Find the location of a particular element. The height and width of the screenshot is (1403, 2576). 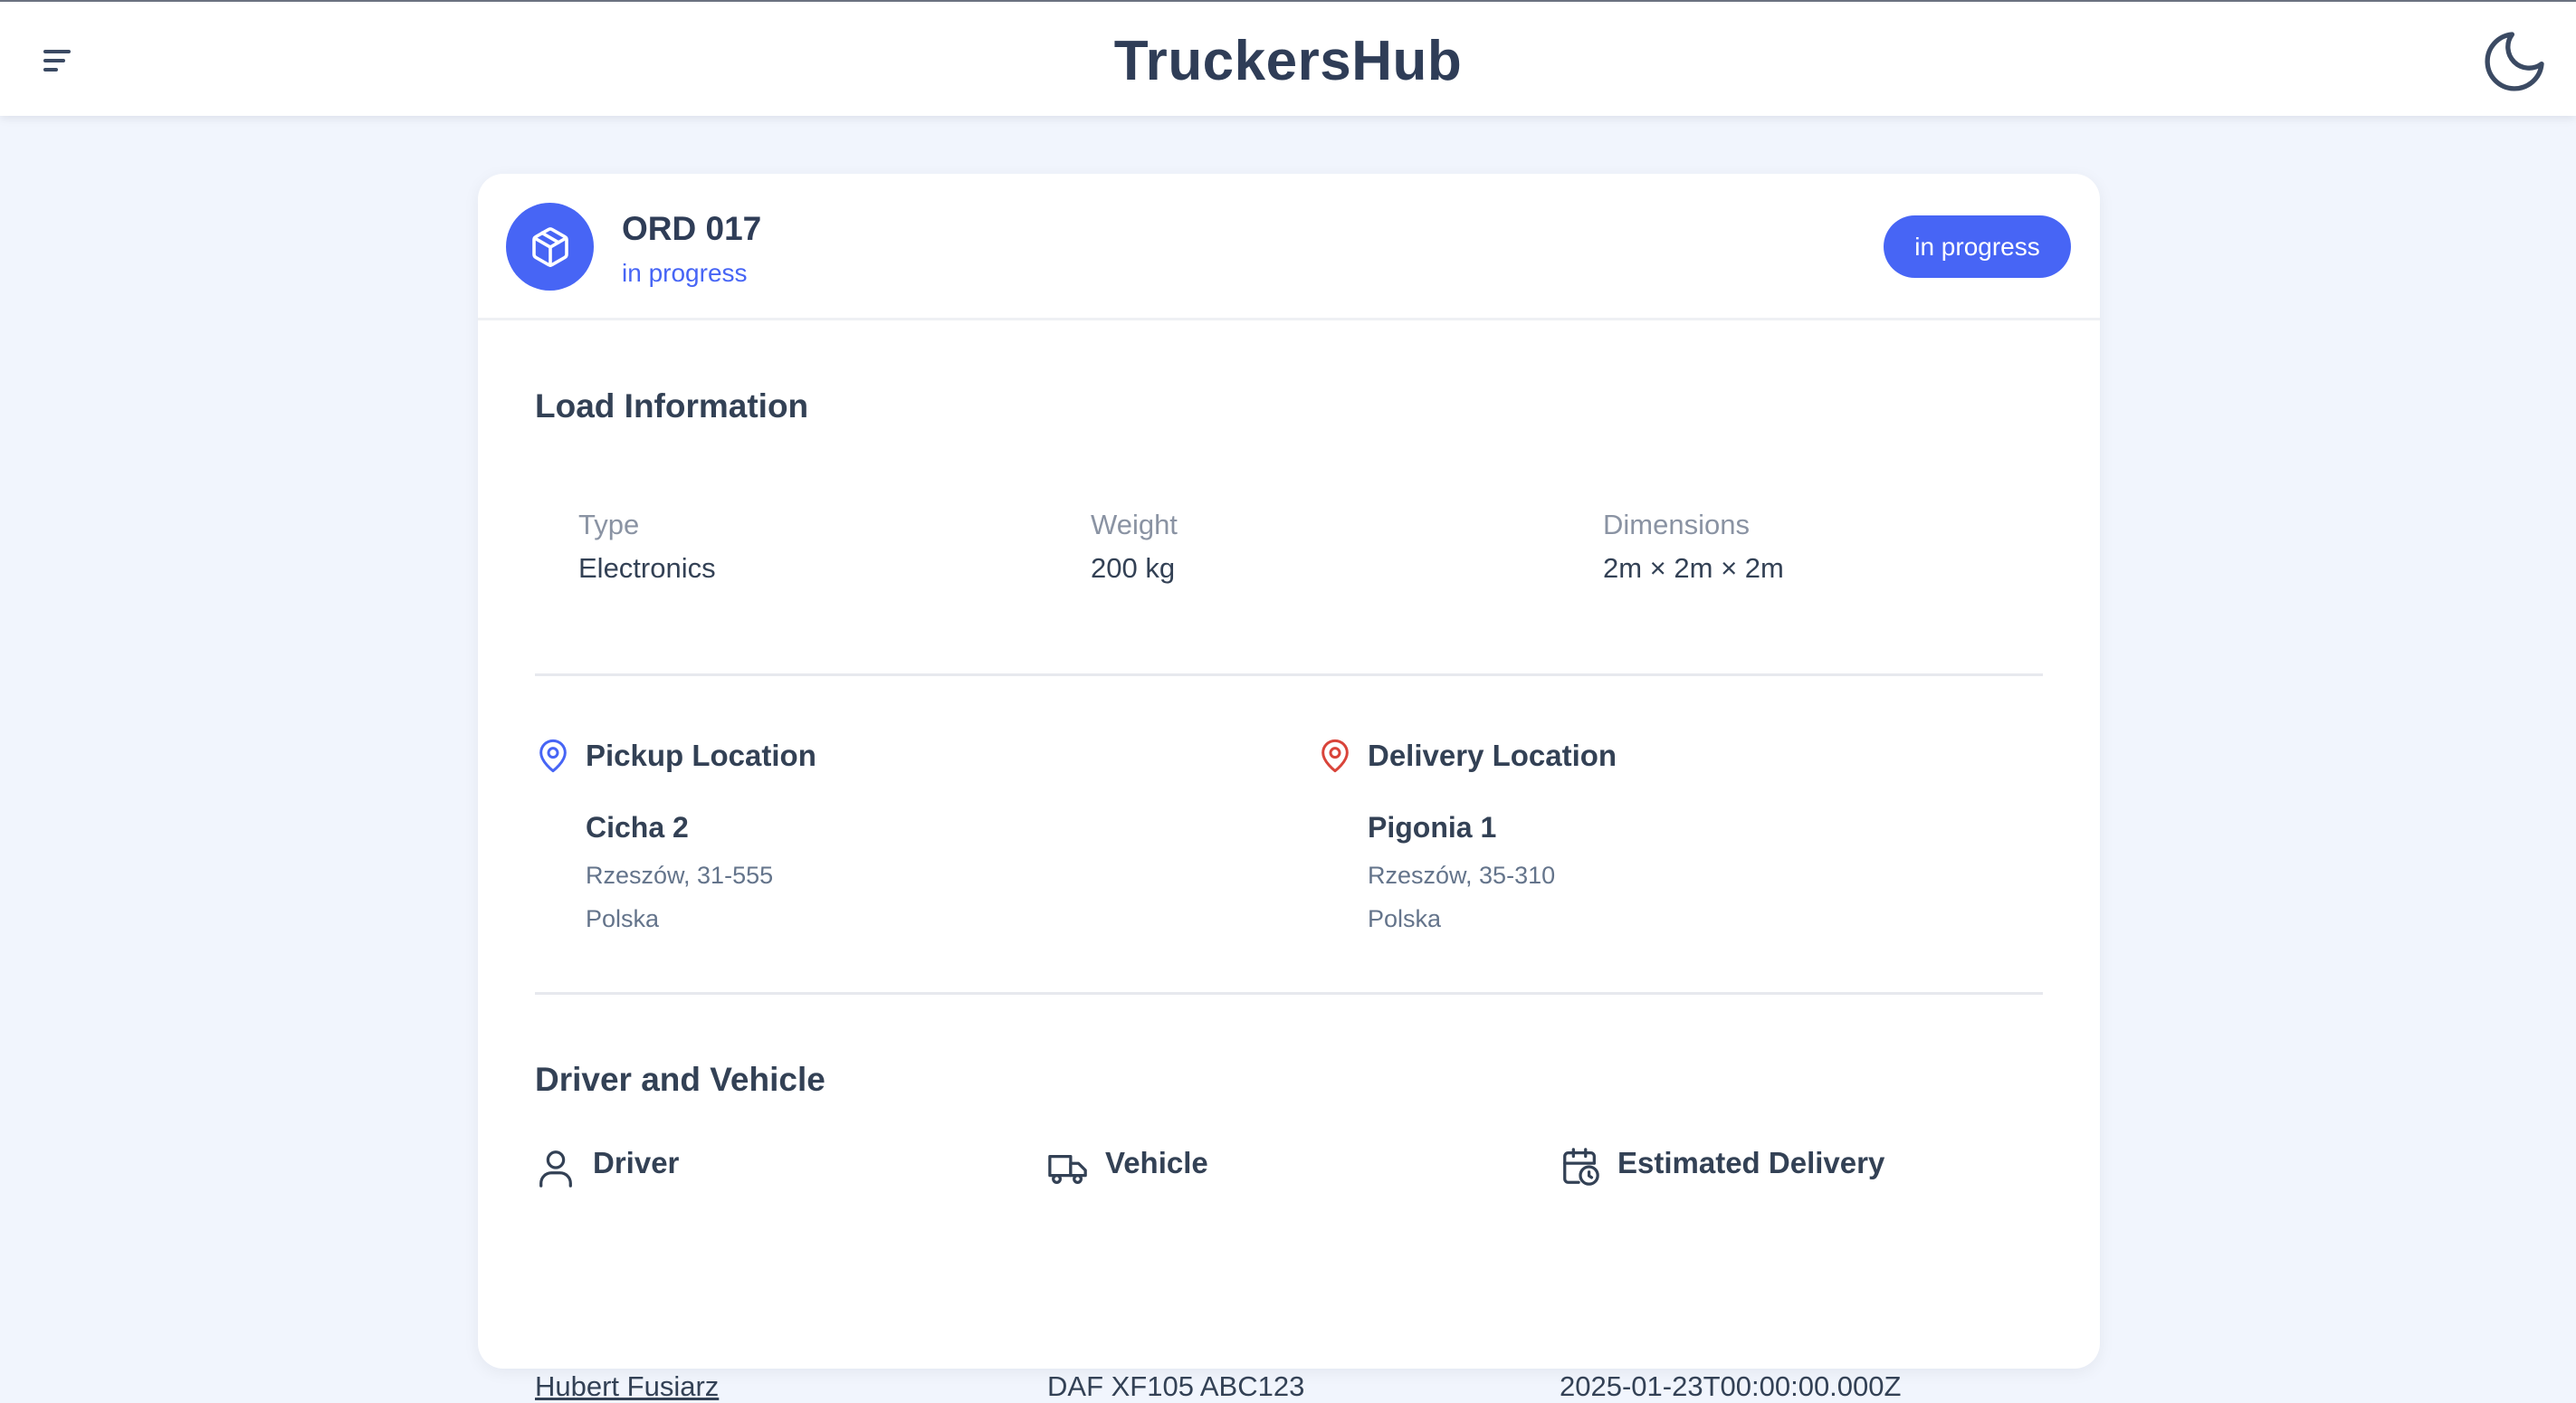

order-id: ORD 017 is located at coordinates (692, 228).